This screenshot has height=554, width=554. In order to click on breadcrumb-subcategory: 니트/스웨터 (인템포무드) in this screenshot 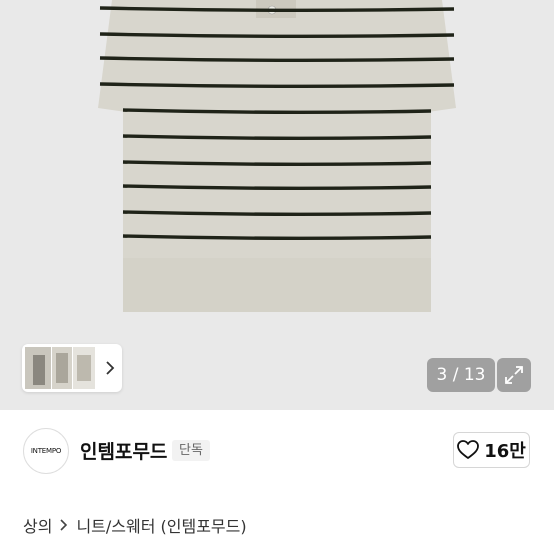, I will do `click(161, 525)`.